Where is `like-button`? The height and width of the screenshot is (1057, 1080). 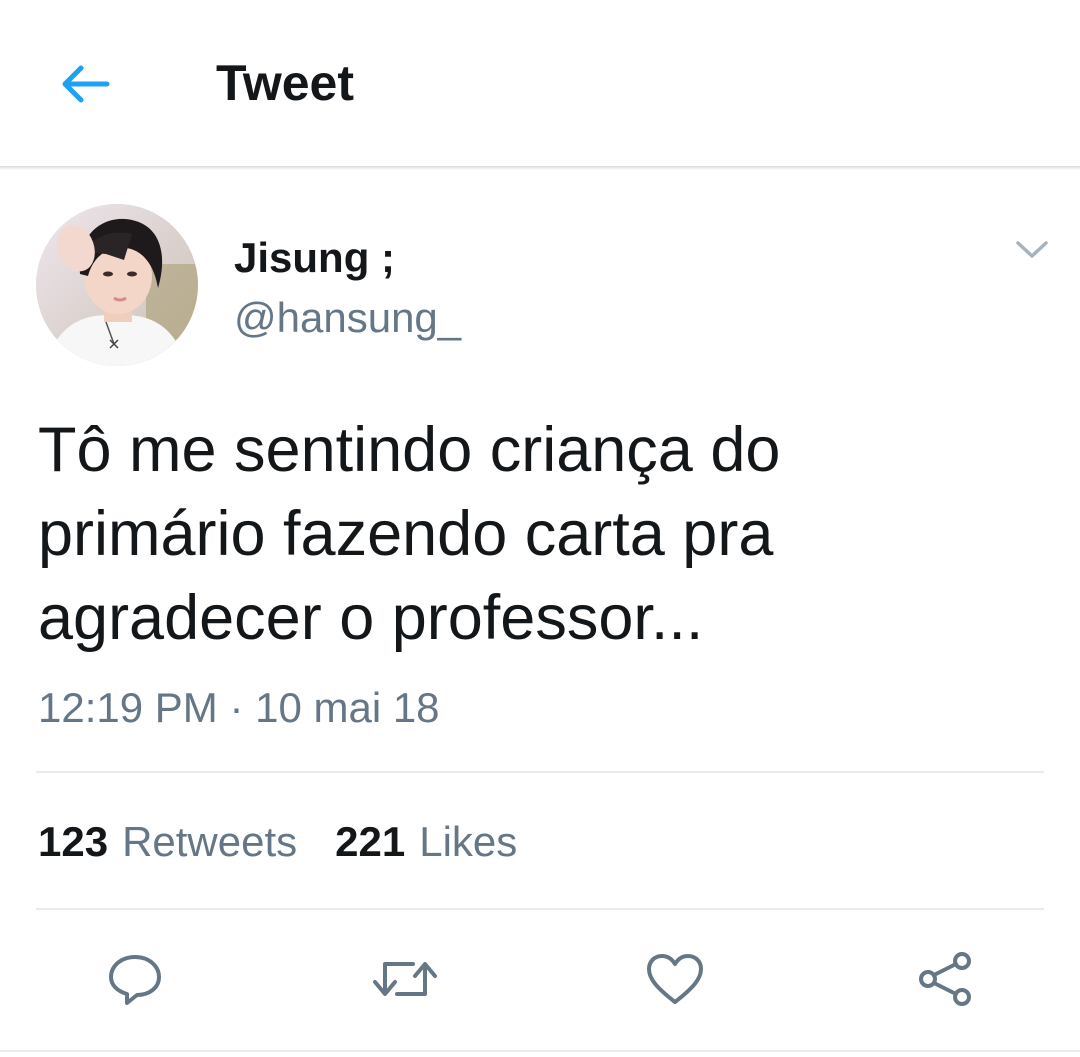 like-button is located at coordinates (675, 979).